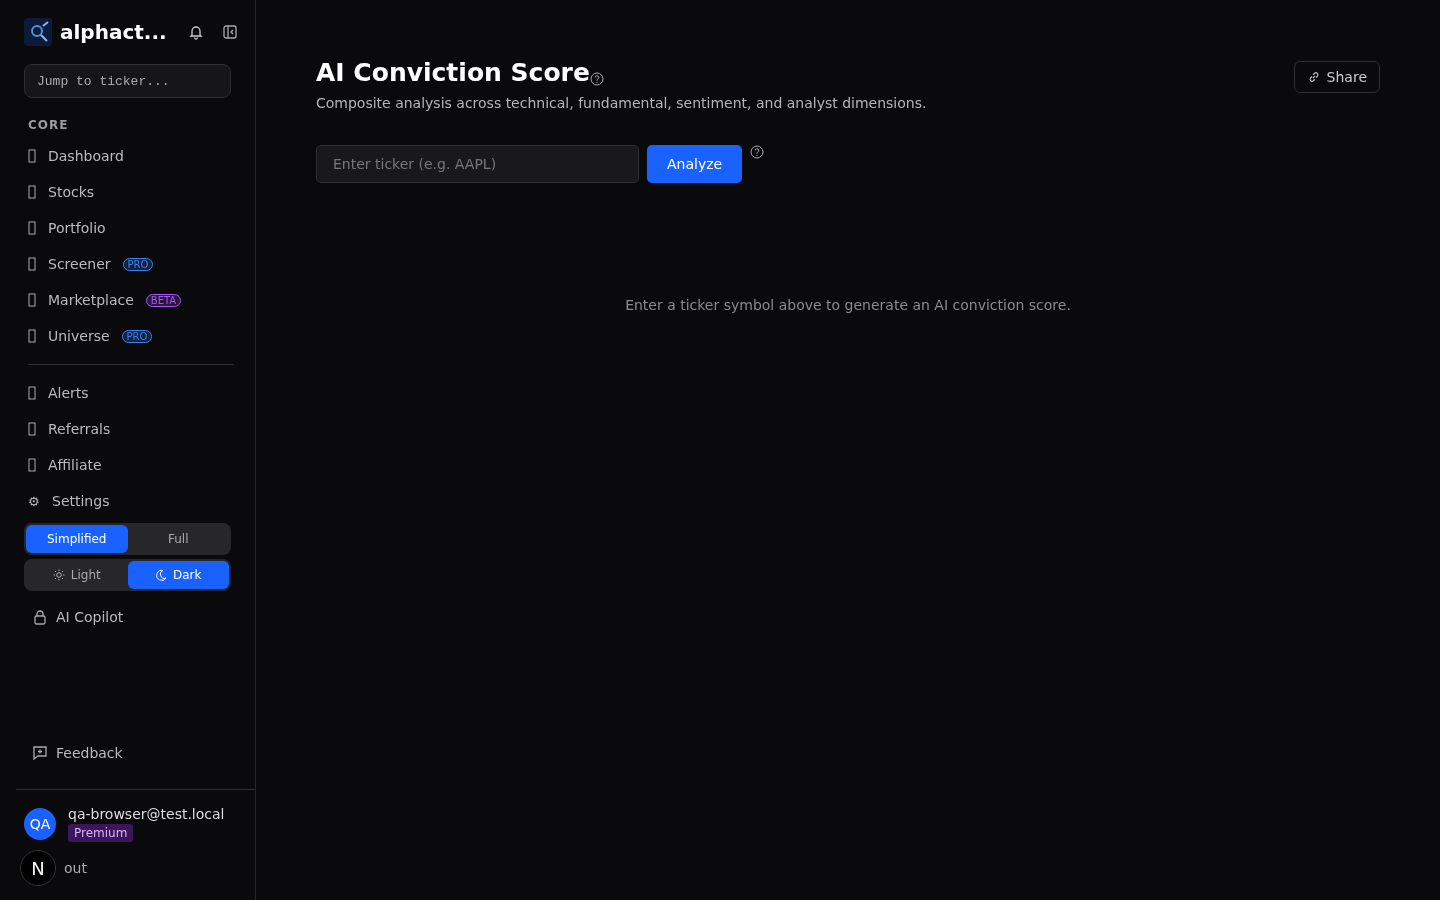 This screenshot has height=900, width=1440. I want to click on nav-item: Portfolio, so click(131, 228).